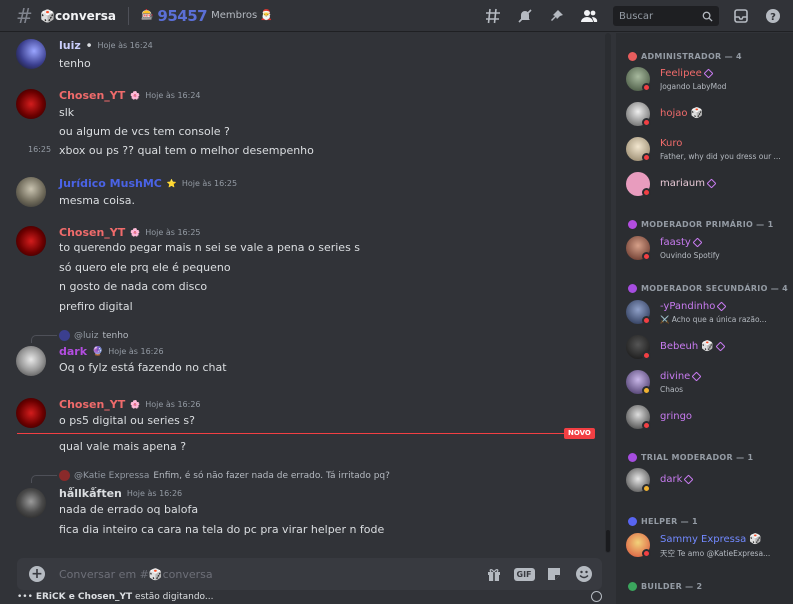  I want to click on role-header-helper: HELPER — 1, so click(663, 521).